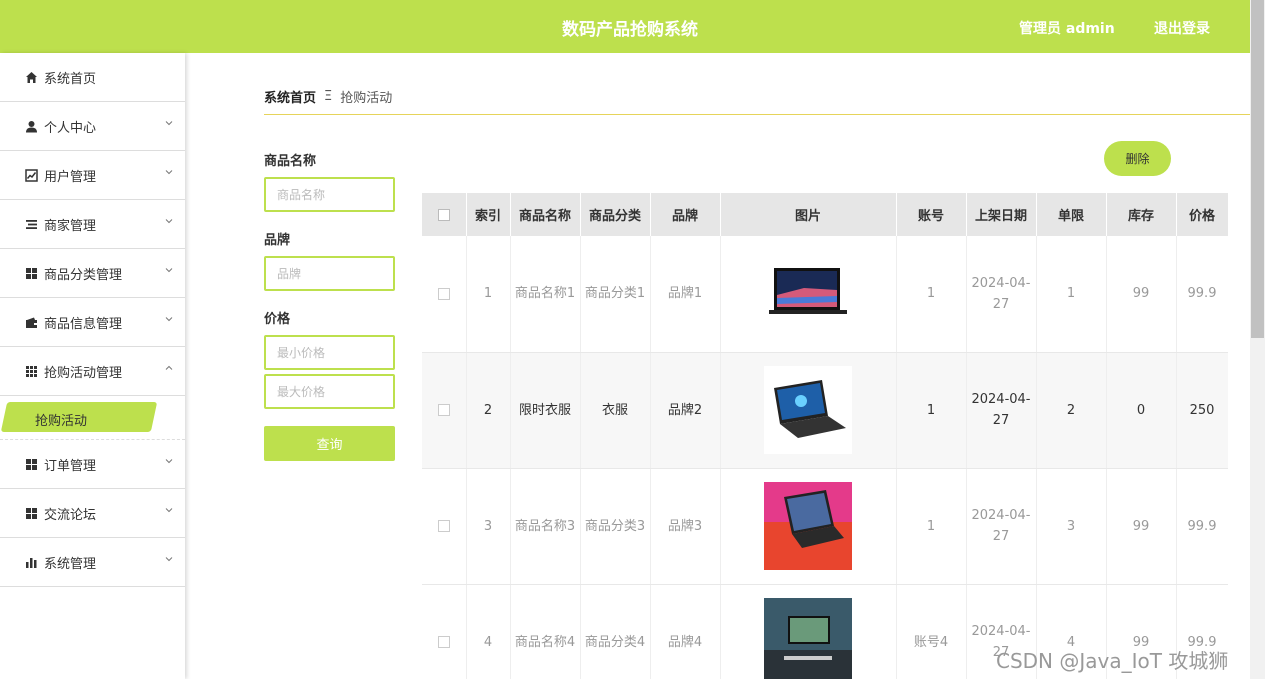 The height and width of the screenshot is (679, 1265). Describe the element at coordinates (1202, 214) in the screenshot. I see `column-header: 价格` at that location.